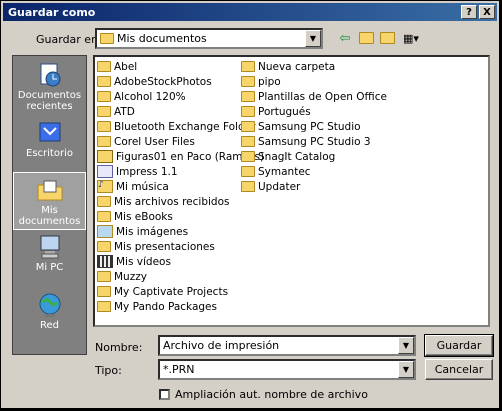 This screenshot has width=502, height=411. Describe the element at coordinates (180, 276) in the screenshot. I see `file-list-item: Muzzy` at that location.